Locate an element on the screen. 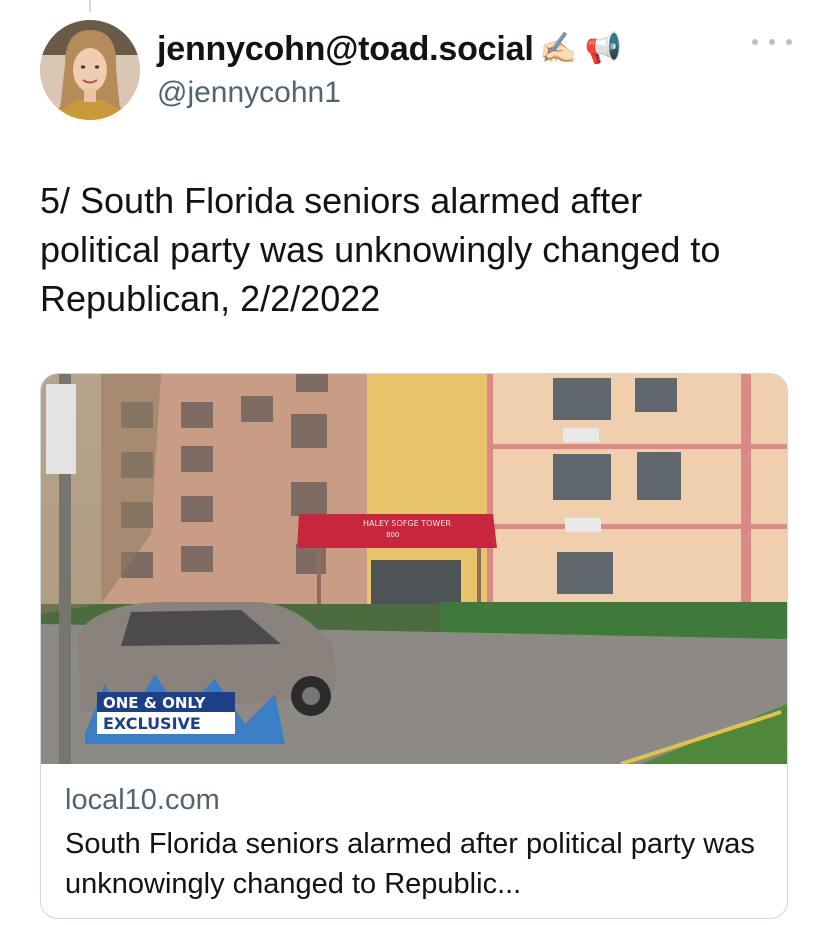 This screenshot has height=925, width=828. building-sign-number: 800 is located at coordinates (392, 535).